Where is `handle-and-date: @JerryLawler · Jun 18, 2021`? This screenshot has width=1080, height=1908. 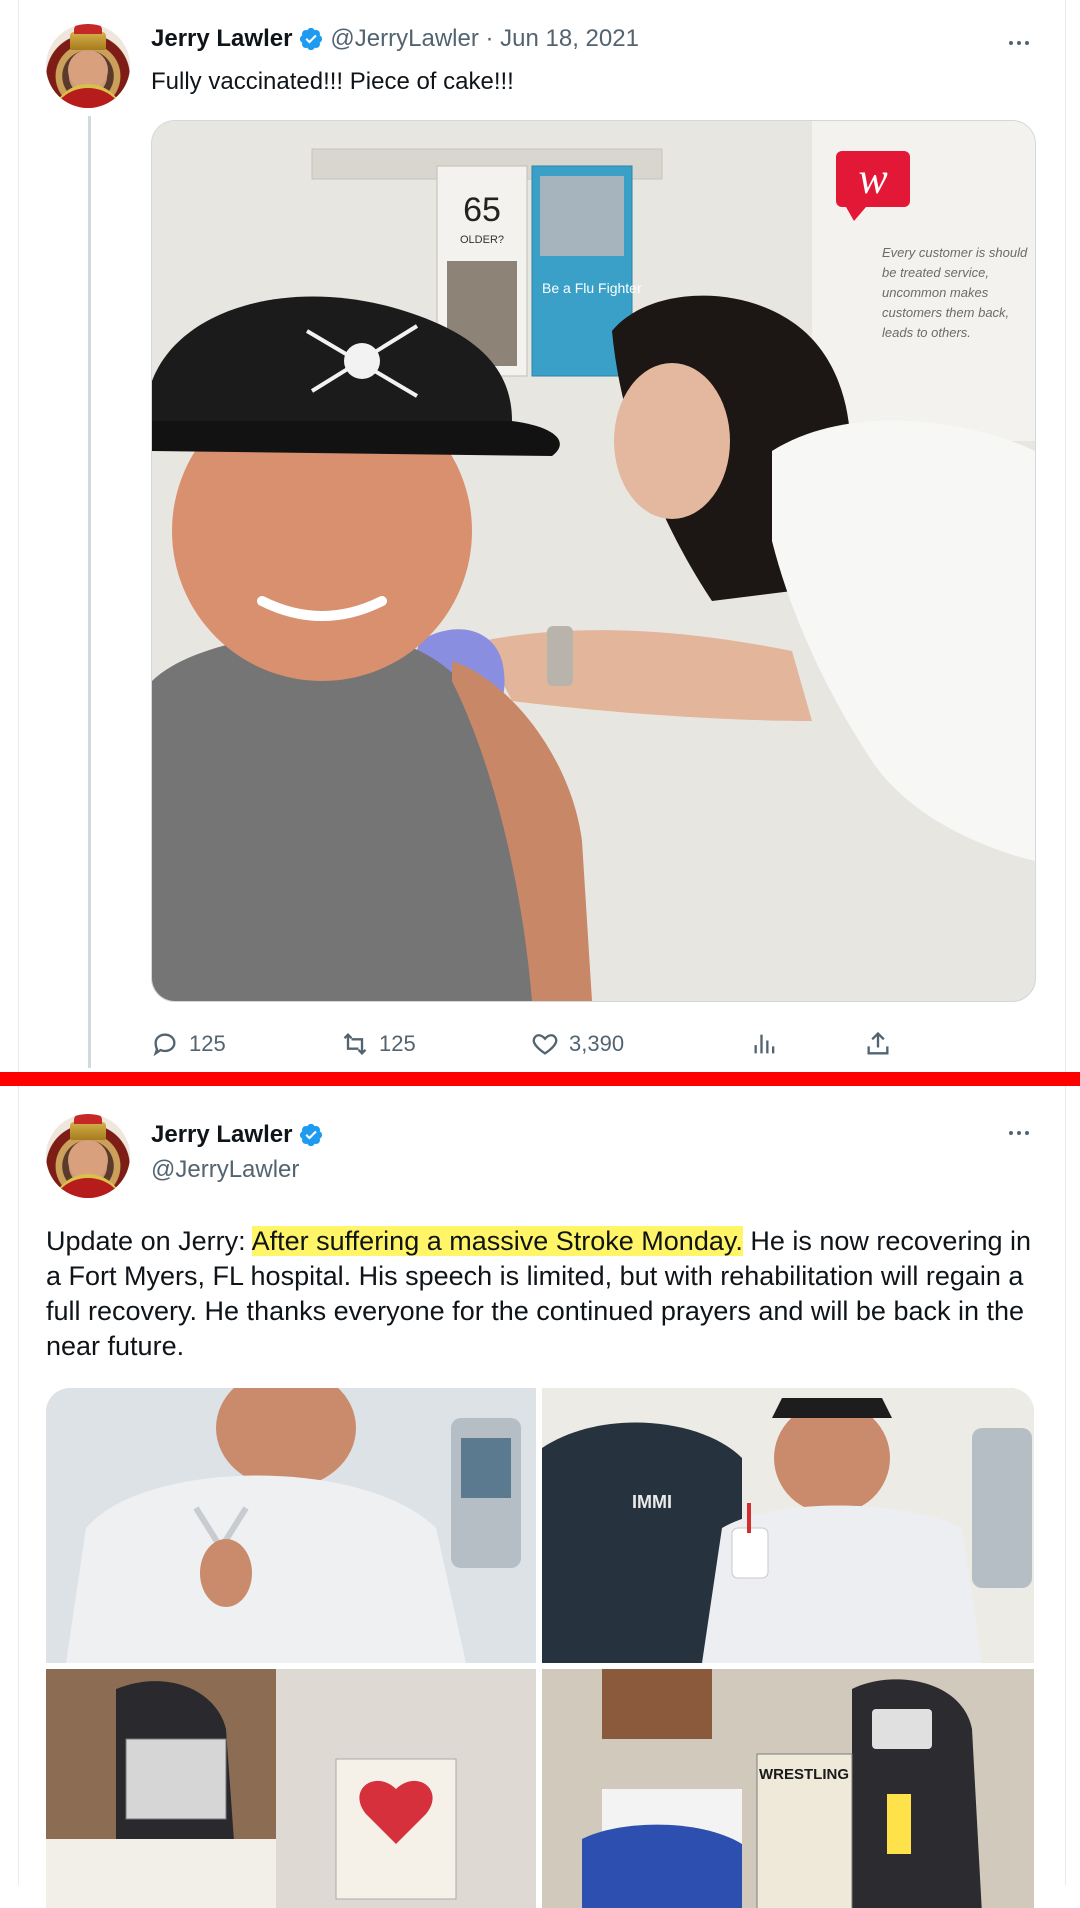 handle-and-date: @JerryLawler · Jun 18, 2021 is located at coordinates (484, 39).